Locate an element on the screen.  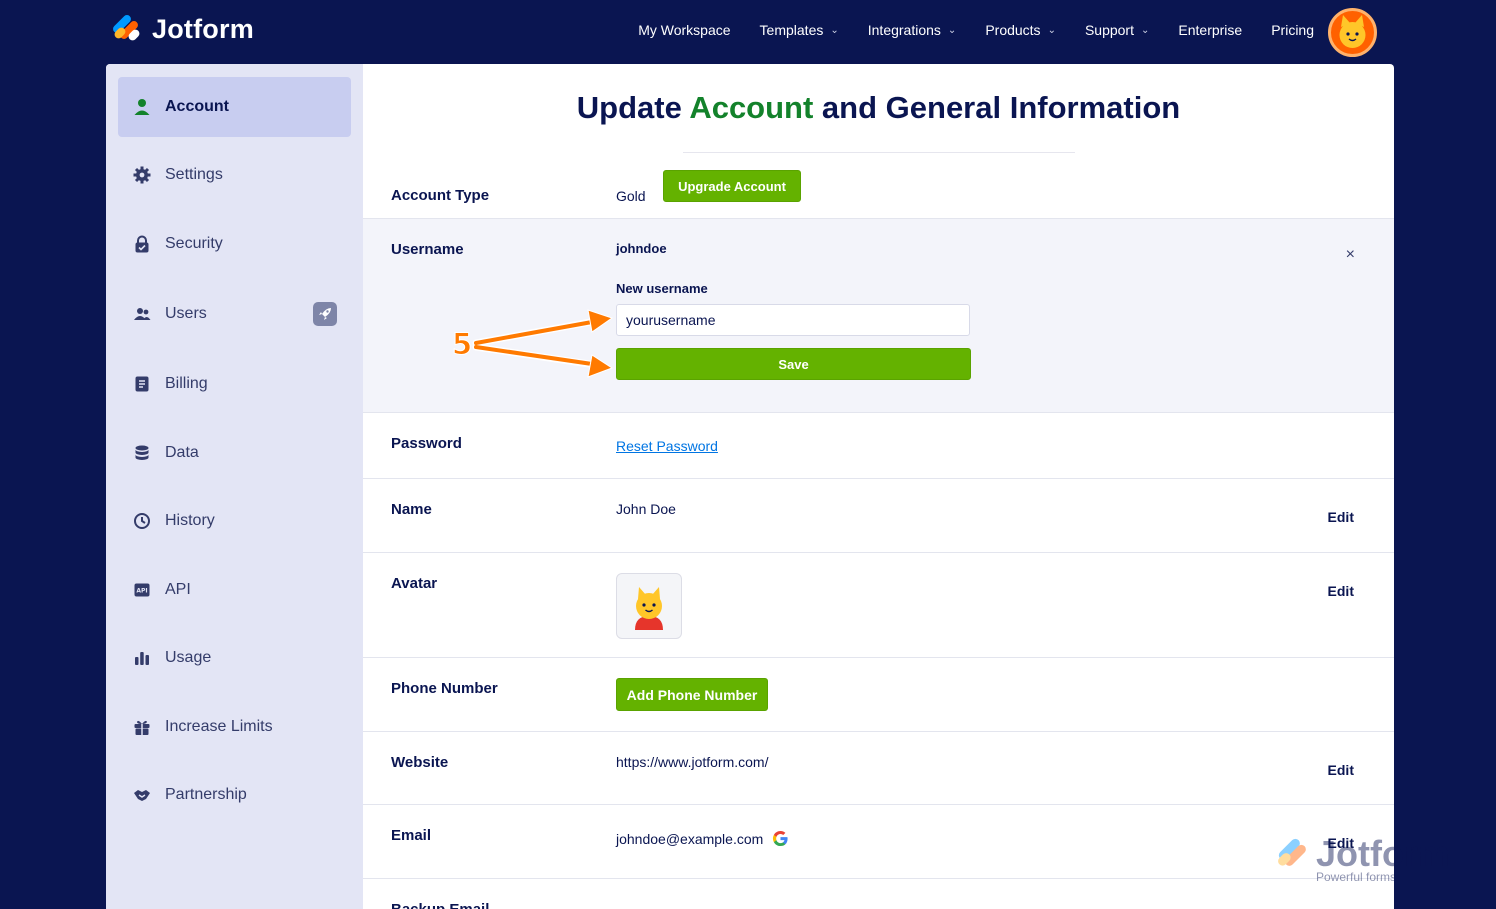
website-value: https://www.jotform.com/ is located at coordinates (692, 762).